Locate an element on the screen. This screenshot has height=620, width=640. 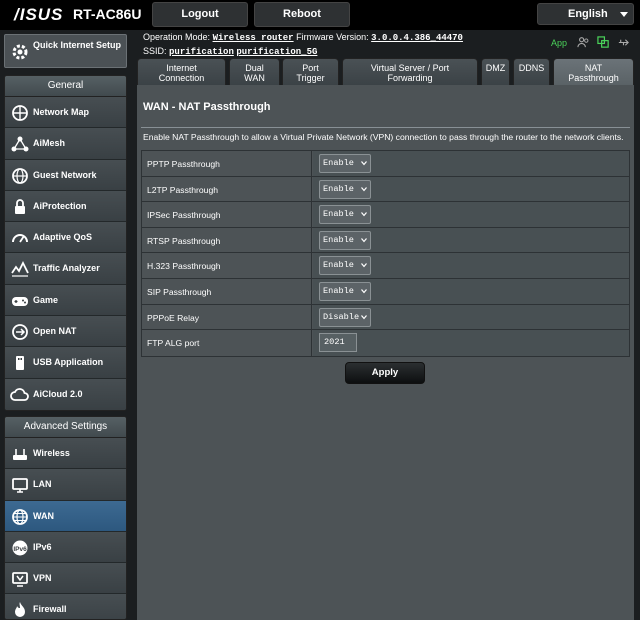
usb-icon is located at coordinates (20, 363).